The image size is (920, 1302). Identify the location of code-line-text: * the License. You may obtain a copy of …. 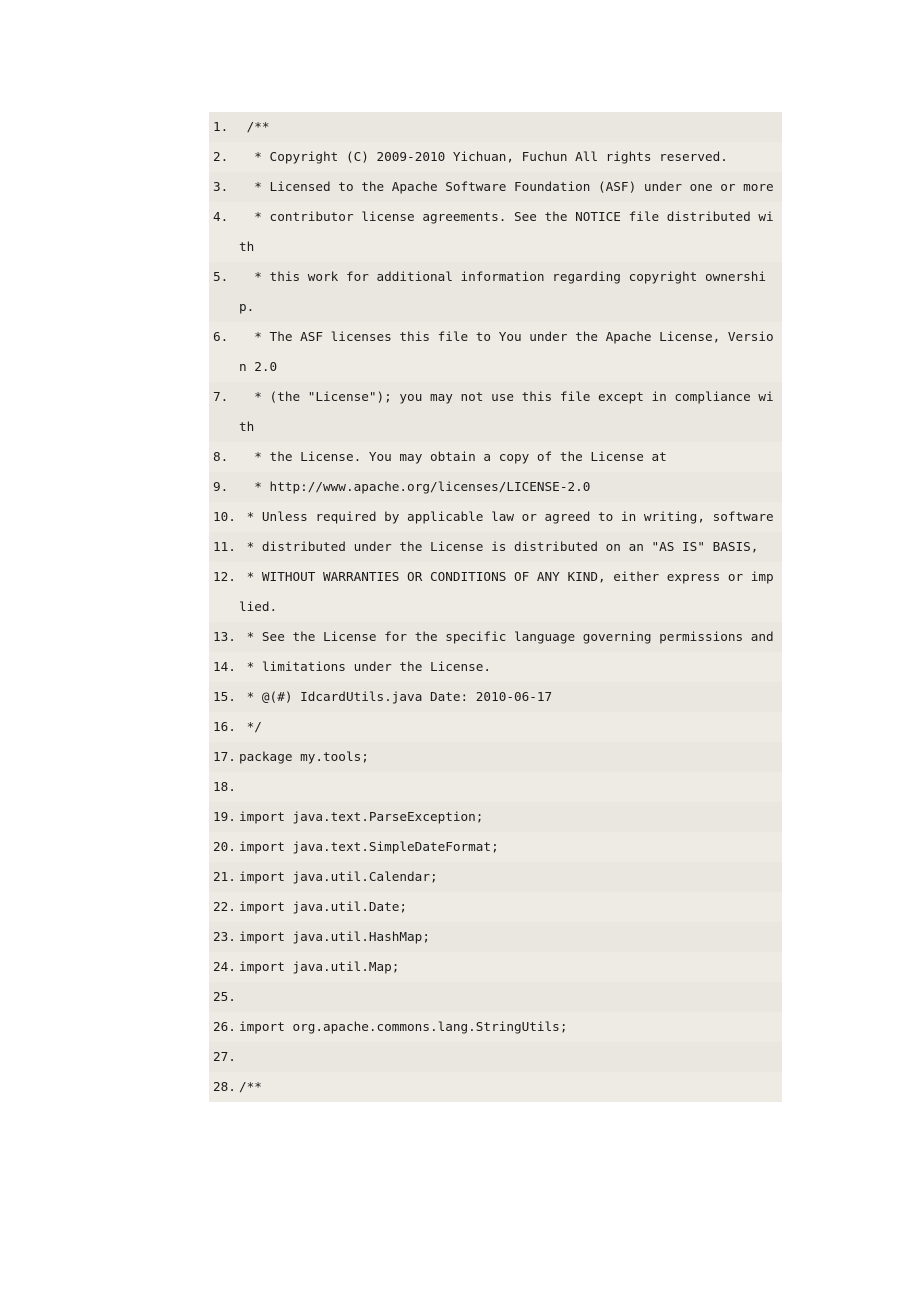
(453, 456).